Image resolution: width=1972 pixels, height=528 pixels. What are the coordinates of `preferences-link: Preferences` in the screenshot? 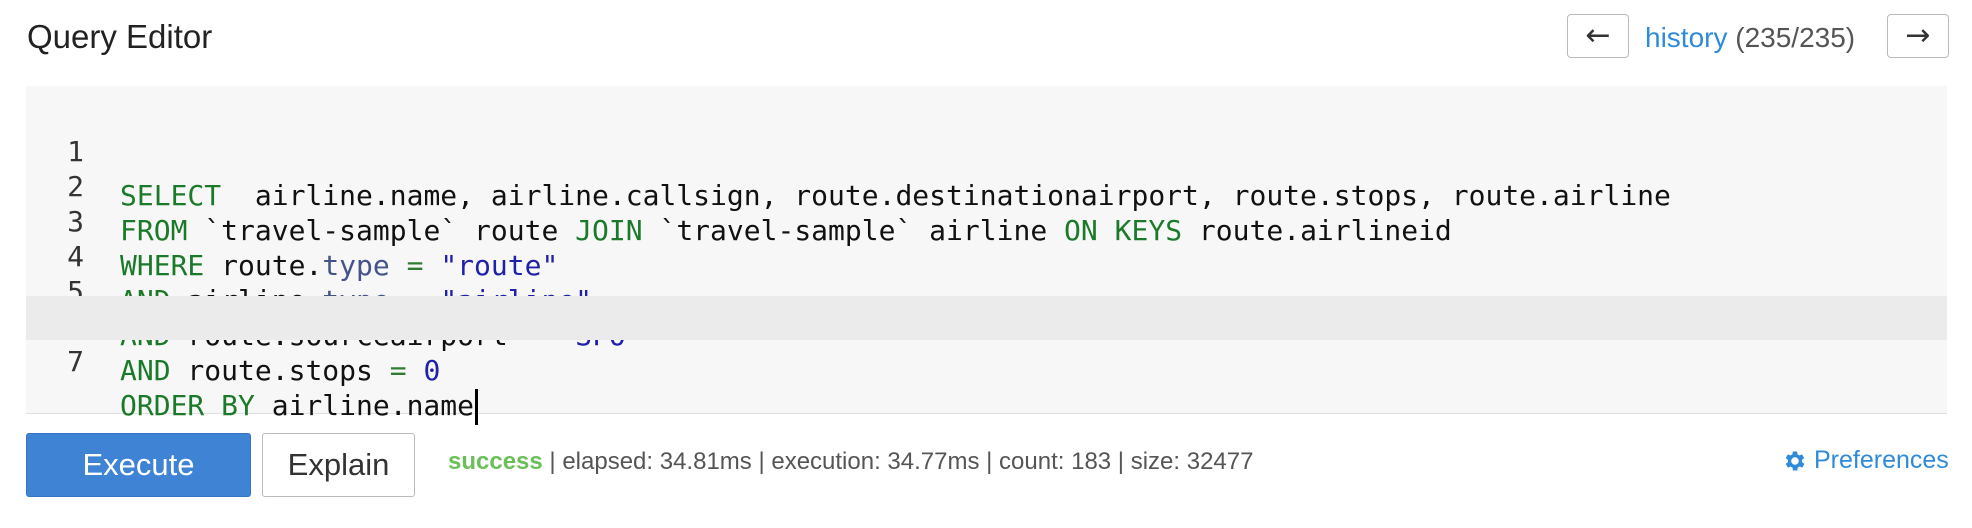 It's located at (1865, 460).